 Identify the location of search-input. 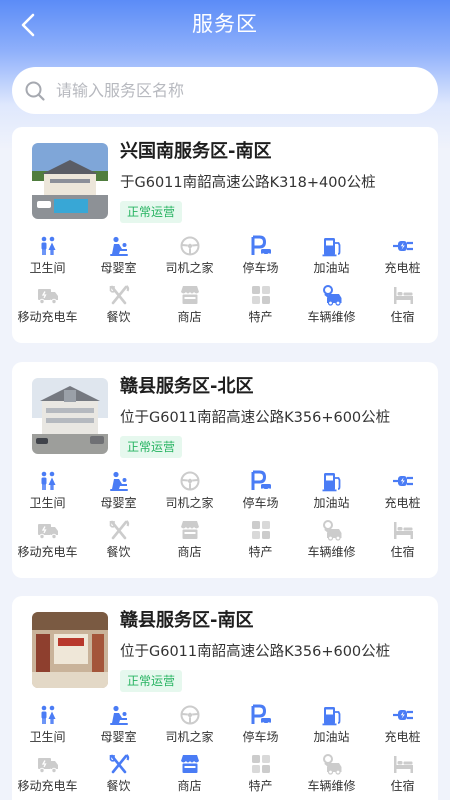
(226, 90).